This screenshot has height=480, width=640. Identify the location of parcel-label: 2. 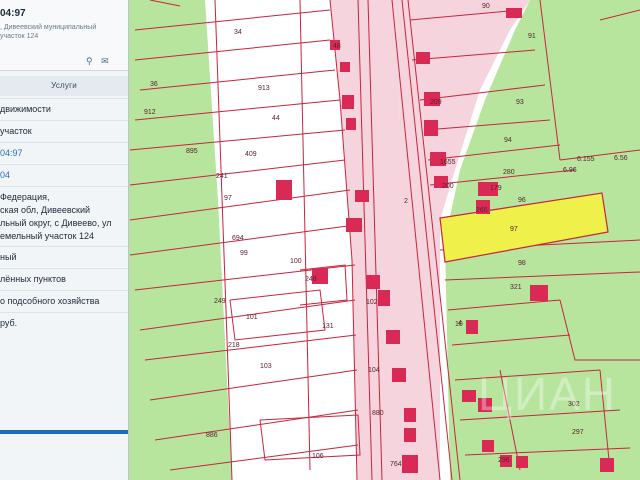
(406, 201).